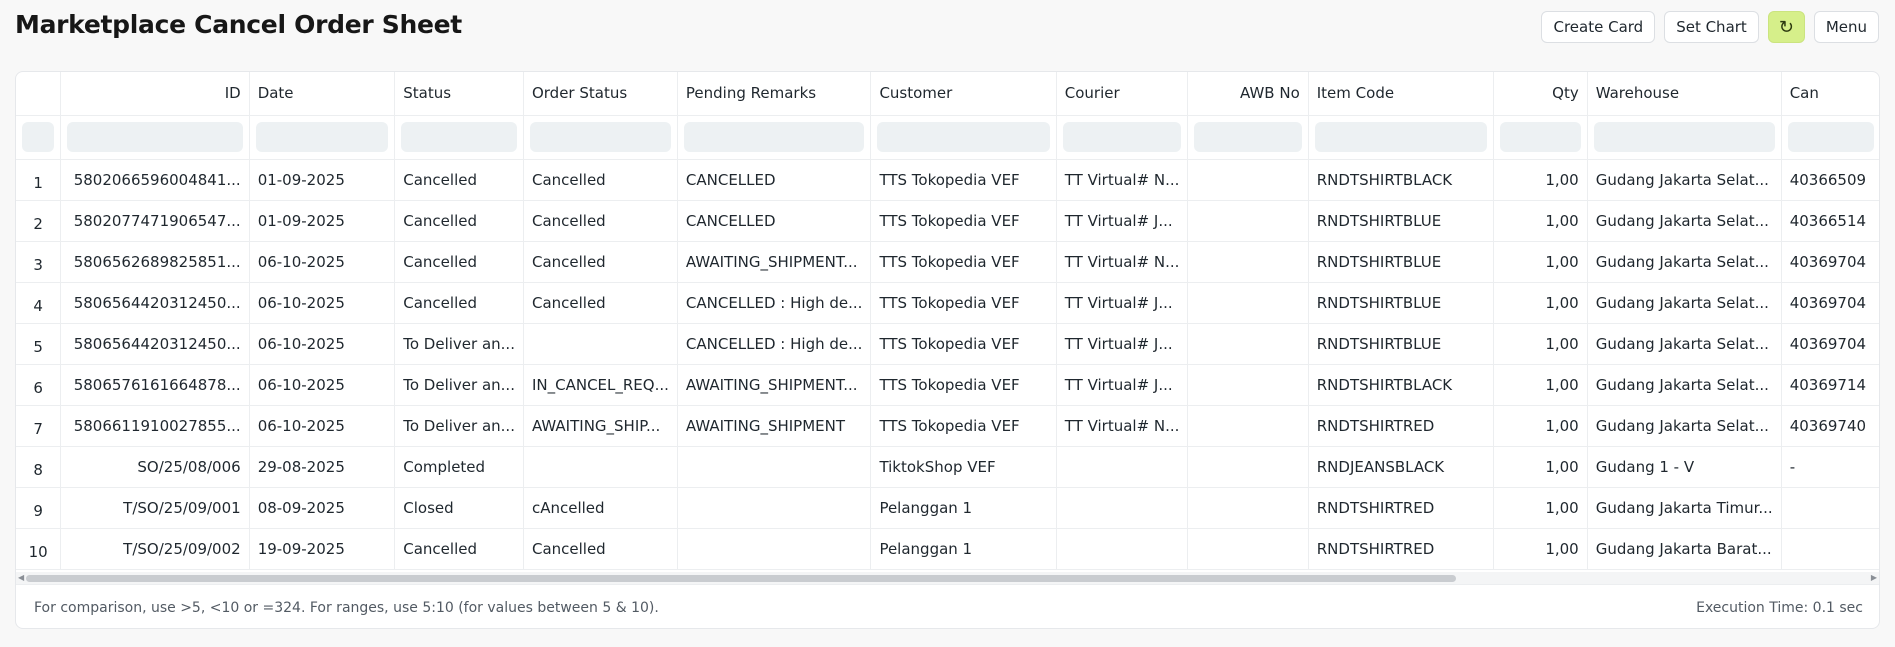  Describe the element at coordinates (600, 344) in the screenshot. I see `cell-order-status` at that location.